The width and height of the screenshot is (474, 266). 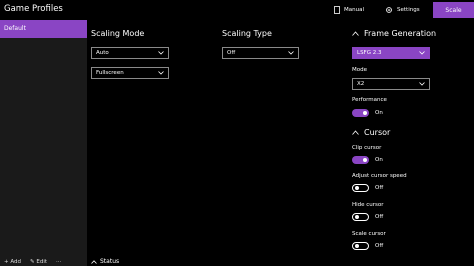 I want to click on scale-cursor-state: Off, so click(x=379, y=246).